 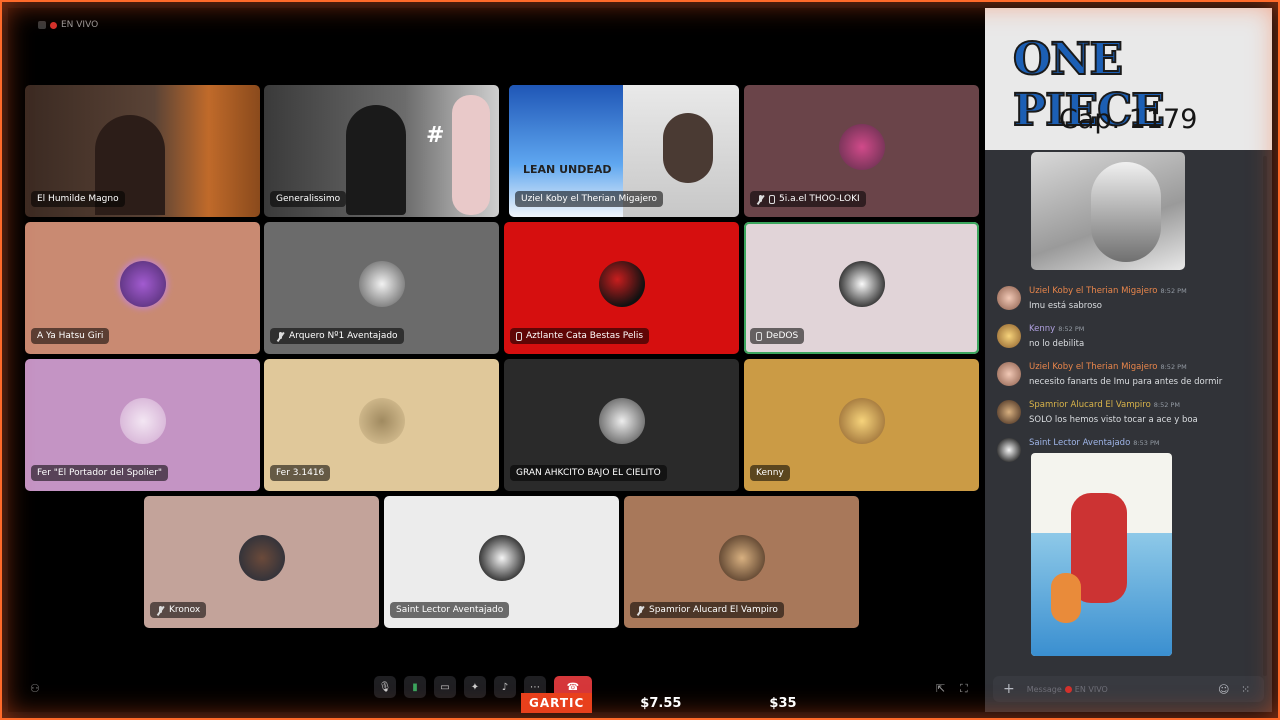 I want to click on participant-tile: Aztlante Cata Bestas Pelis, so click(x=621, y=288).